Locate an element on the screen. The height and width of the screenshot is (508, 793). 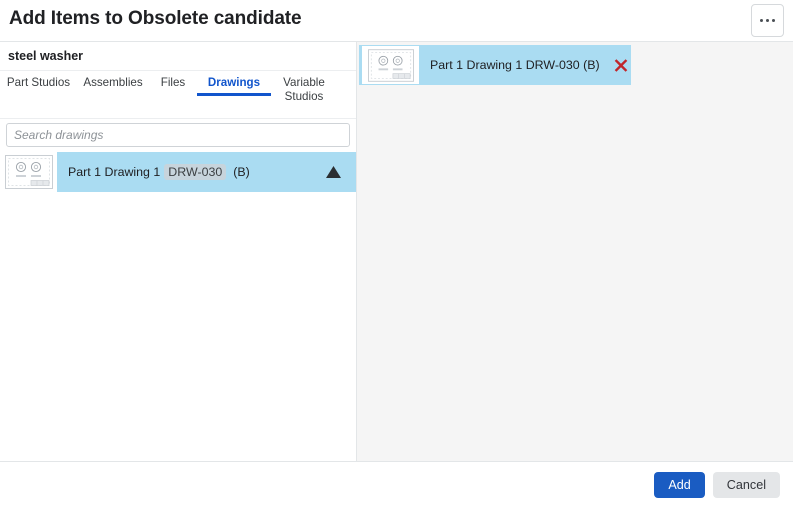
tab-active-underline is located at coordinates (234, 94).